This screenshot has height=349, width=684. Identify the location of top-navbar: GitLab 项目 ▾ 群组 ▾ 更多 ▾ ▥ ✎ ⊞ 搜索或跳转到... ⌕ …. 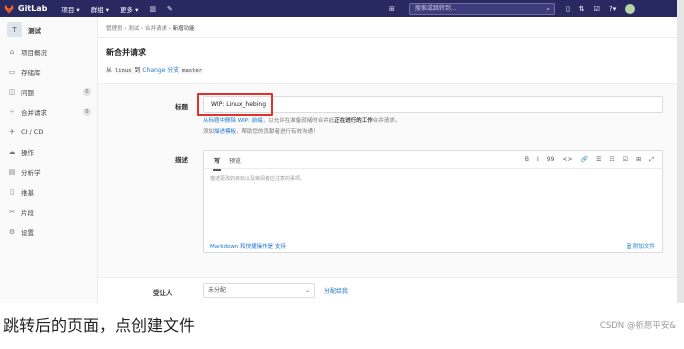
(338, 8).